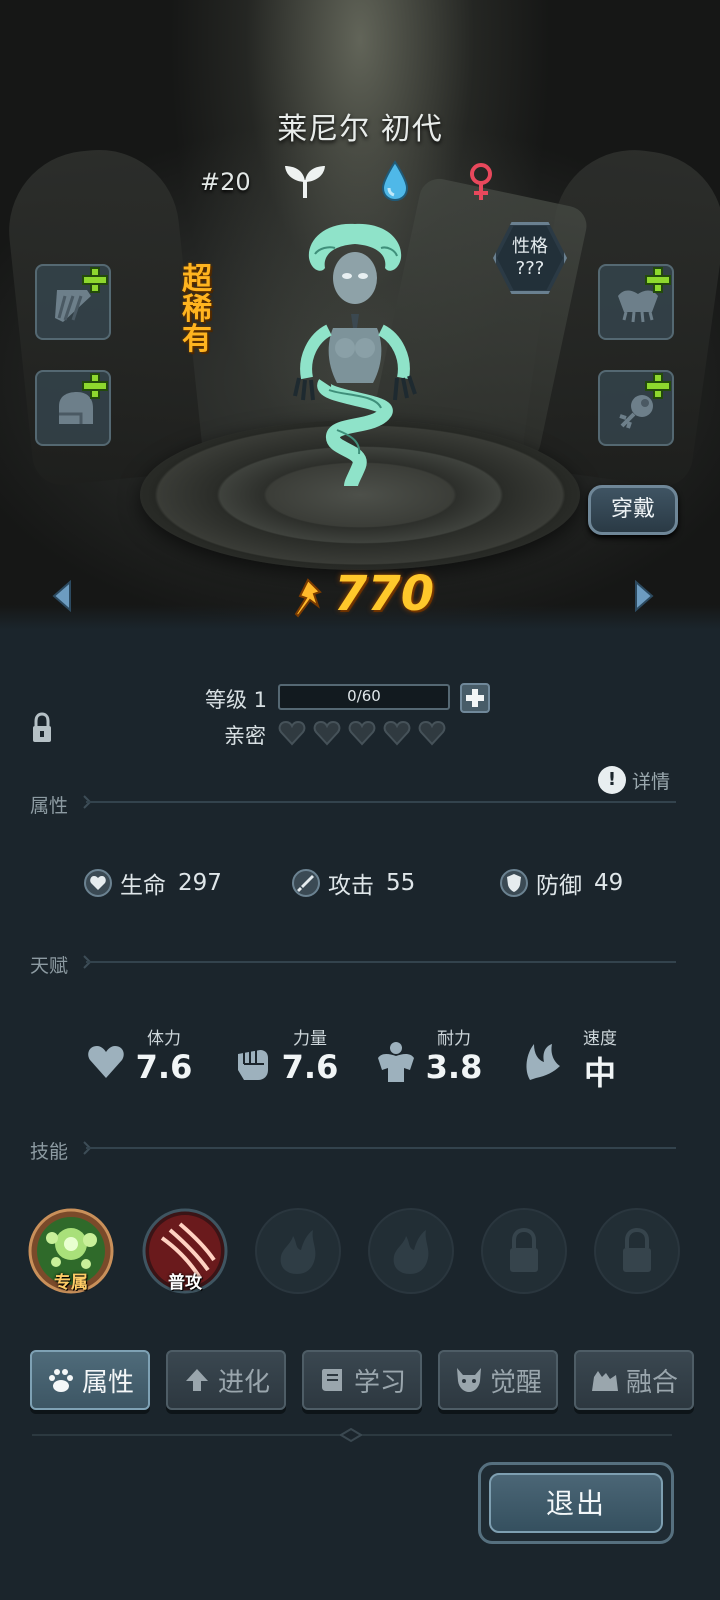 This screenshot has height=1600, width=720. Describe the element at coordinates (530, 268) in the screenshot. I see `personality-value: ???` at that location.